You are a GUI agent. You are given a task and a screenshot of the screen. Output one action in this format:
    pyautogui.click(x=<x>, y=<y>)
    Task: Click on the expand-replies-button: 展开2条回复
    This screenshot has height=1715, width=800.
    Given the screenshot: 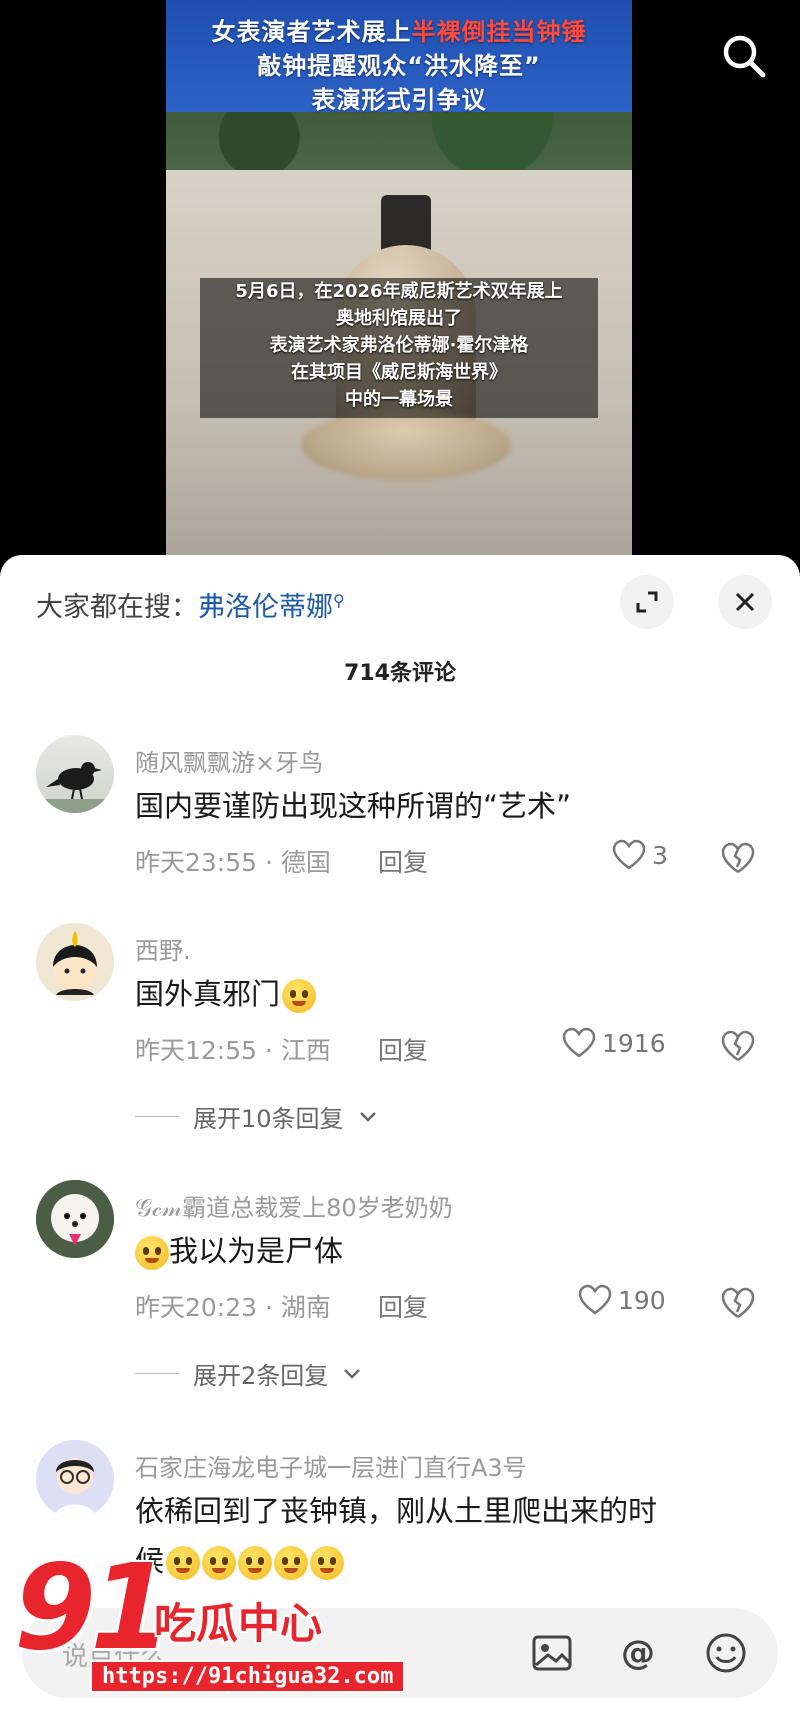 What is the action you would take?
    pyautogui.click(x=248, y=1373)
    